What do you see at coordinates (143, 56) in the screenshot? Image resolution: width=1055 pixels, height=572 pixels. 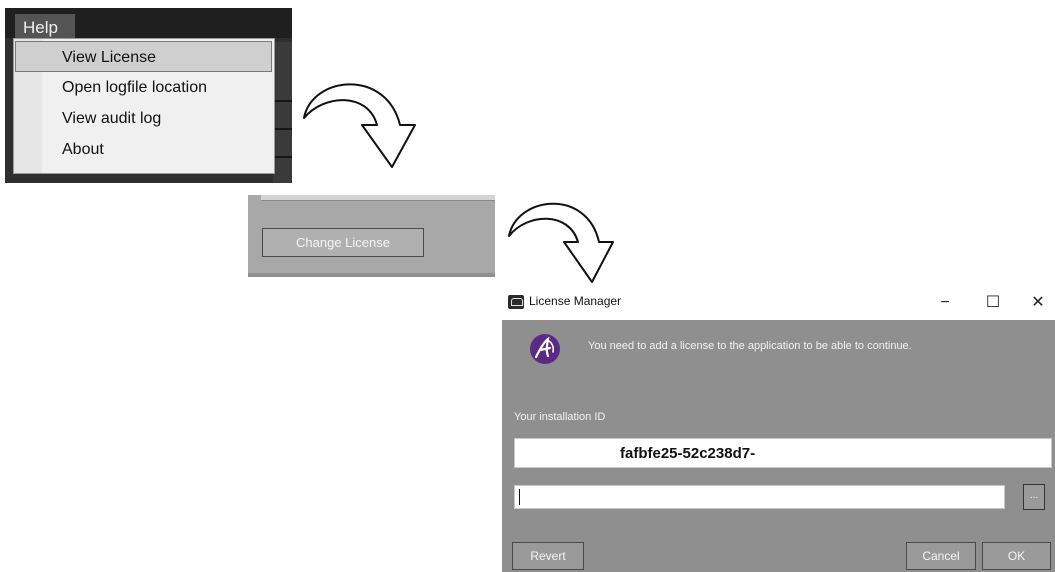 I see `menu-item-view-license: View License` at bounding box center [143, 56].